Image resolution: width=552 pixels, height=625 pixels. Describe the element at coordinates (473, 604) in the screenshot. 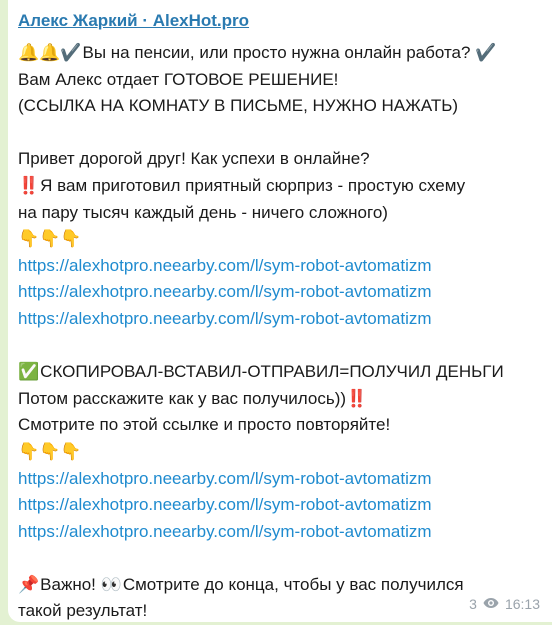

I see `view-count: 3` at that location.